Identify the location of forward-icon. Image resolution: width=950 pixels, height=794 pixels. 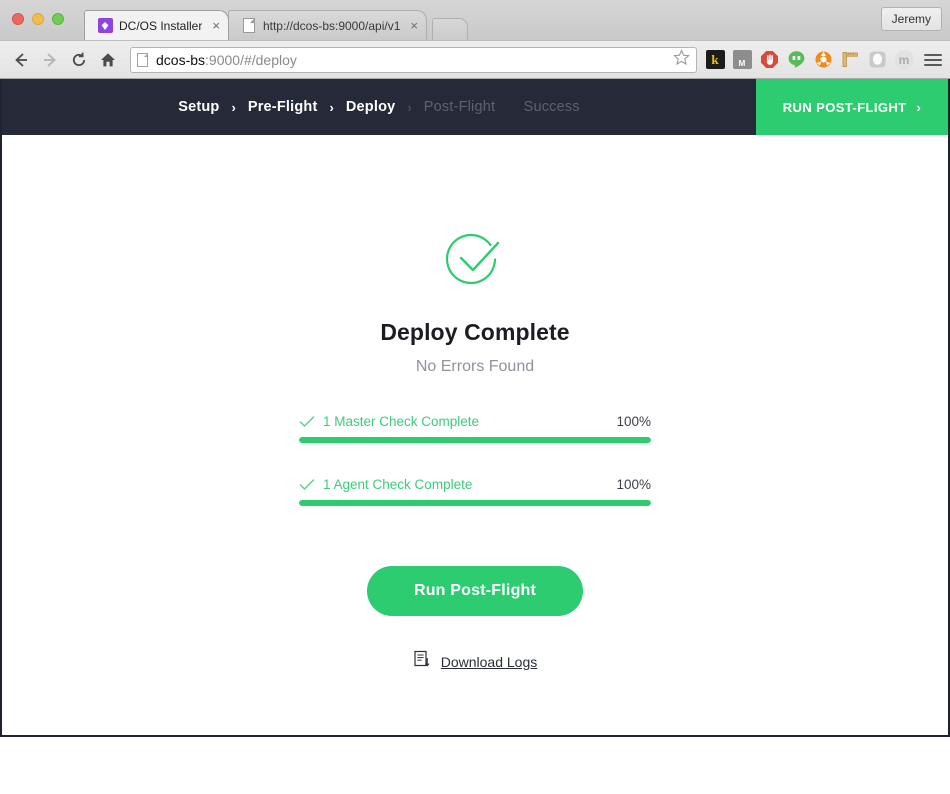
(50, 60).